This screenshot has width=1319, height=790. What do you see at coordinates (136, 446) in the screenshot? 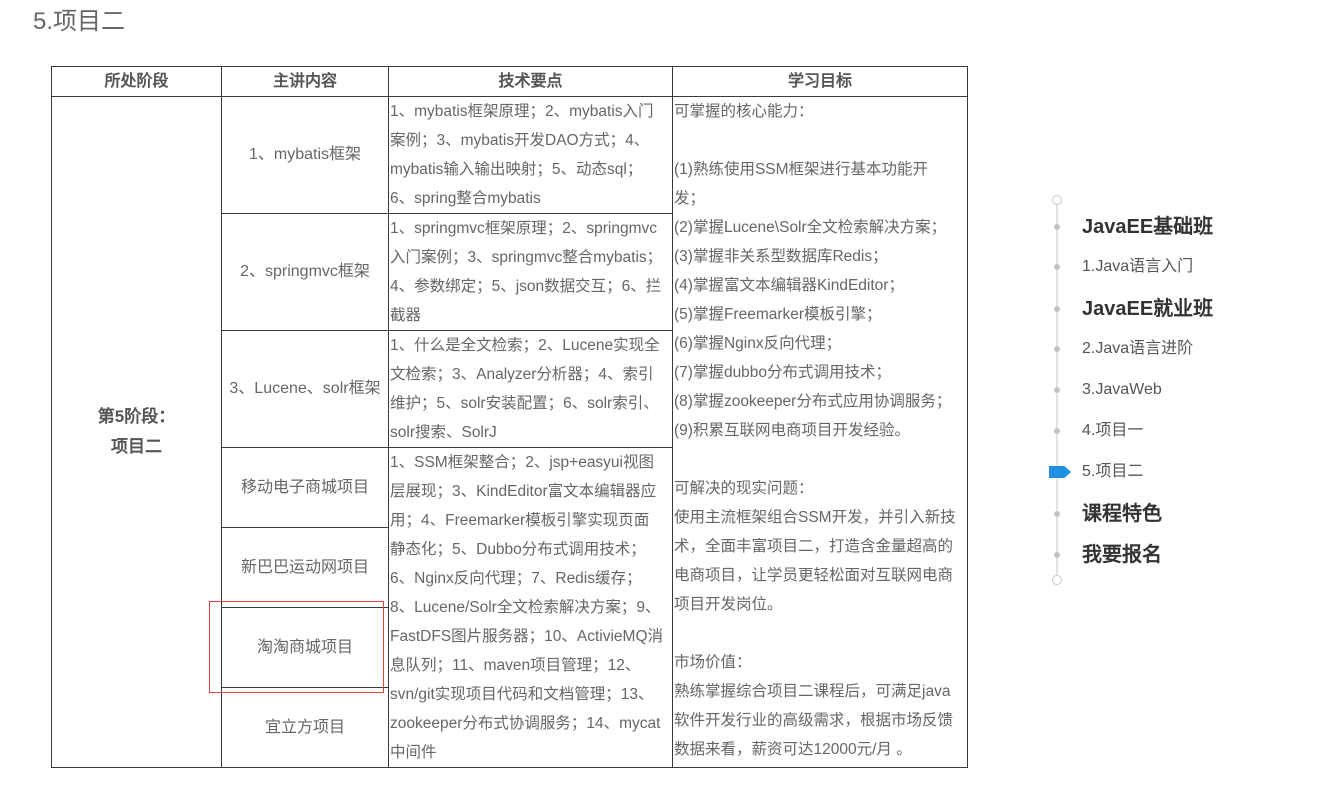
I see `stage-name: 项目二` at bounding box center [136, 446].